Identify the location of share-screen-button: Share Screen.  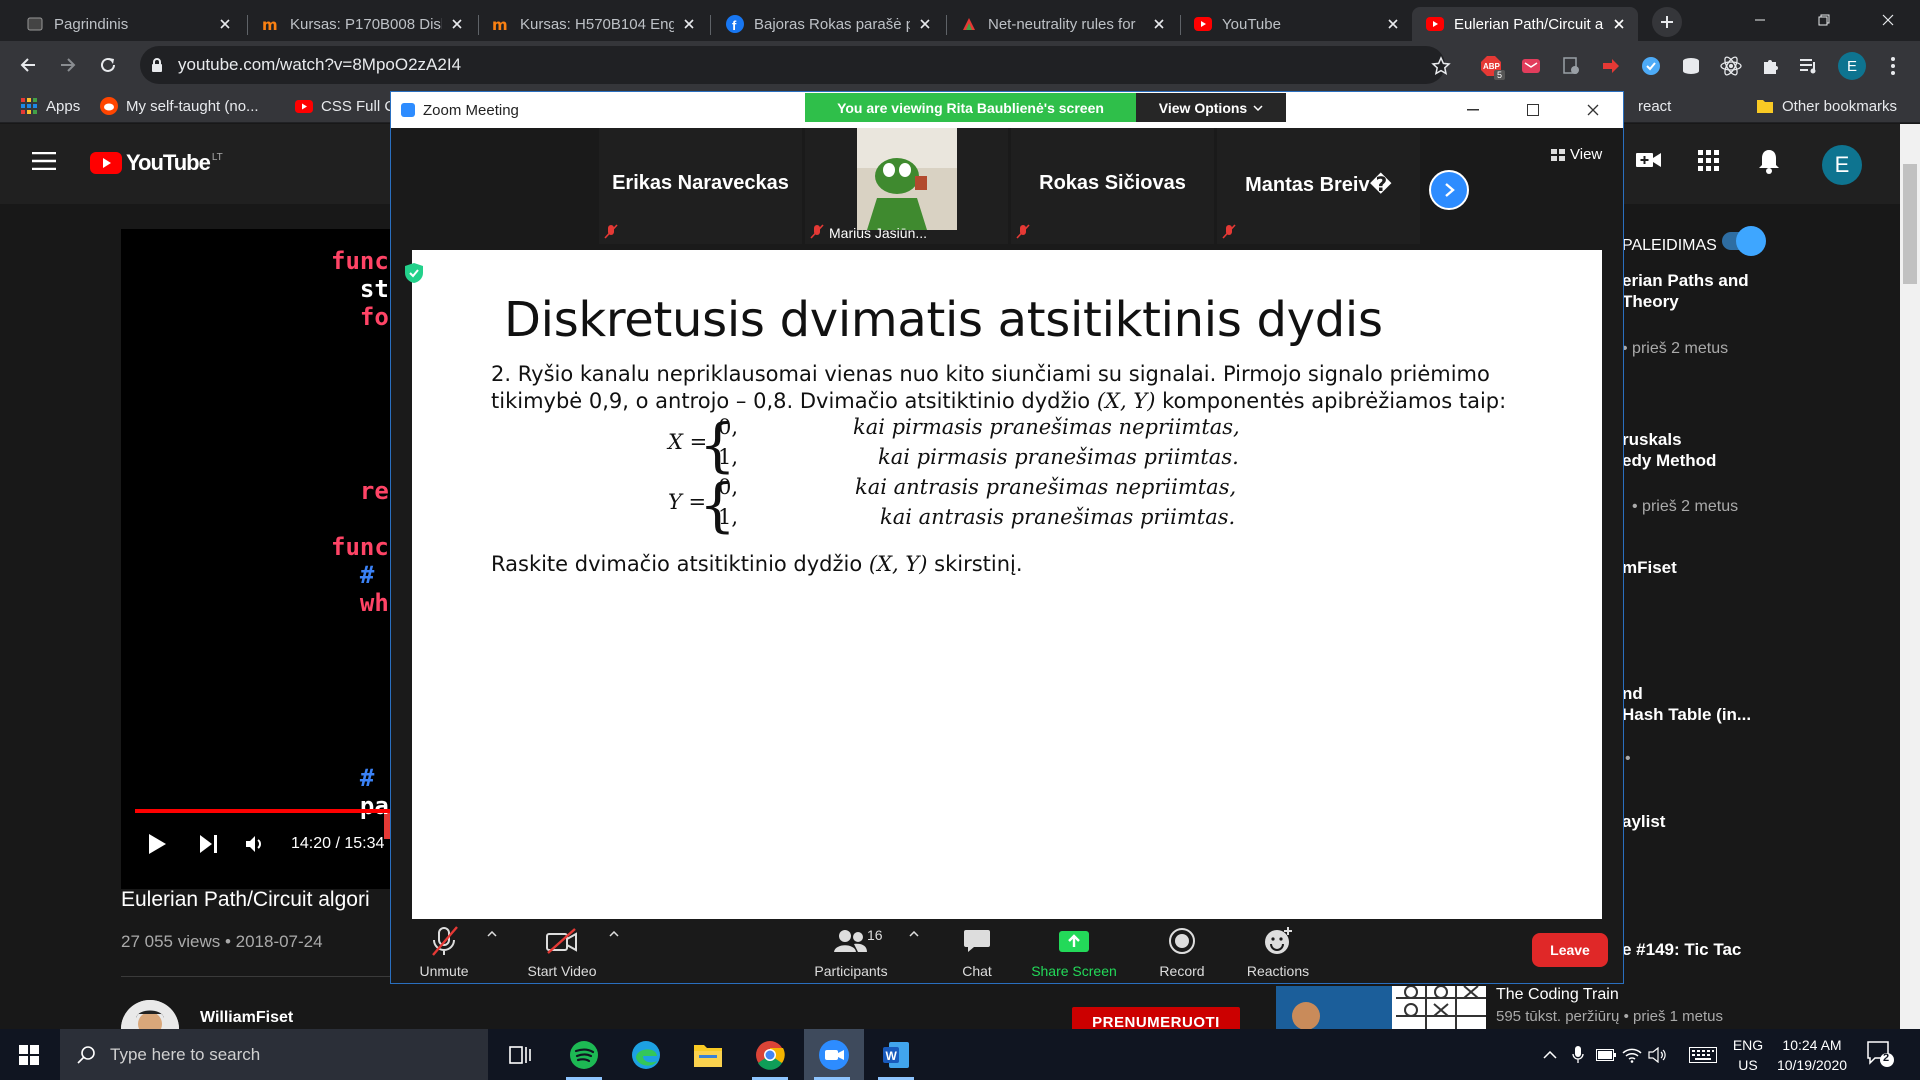
(1074, 952).